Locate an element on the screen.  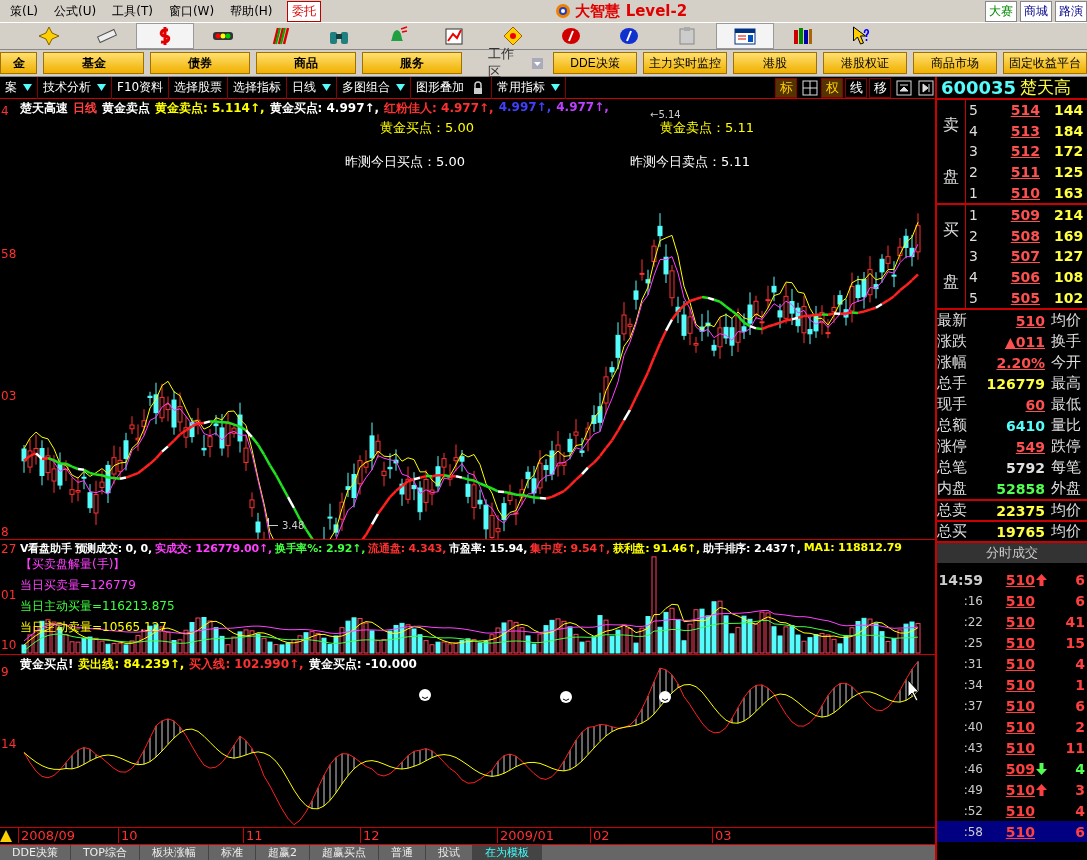
top-link: 大赛 is located at coordinates (1001, 11).